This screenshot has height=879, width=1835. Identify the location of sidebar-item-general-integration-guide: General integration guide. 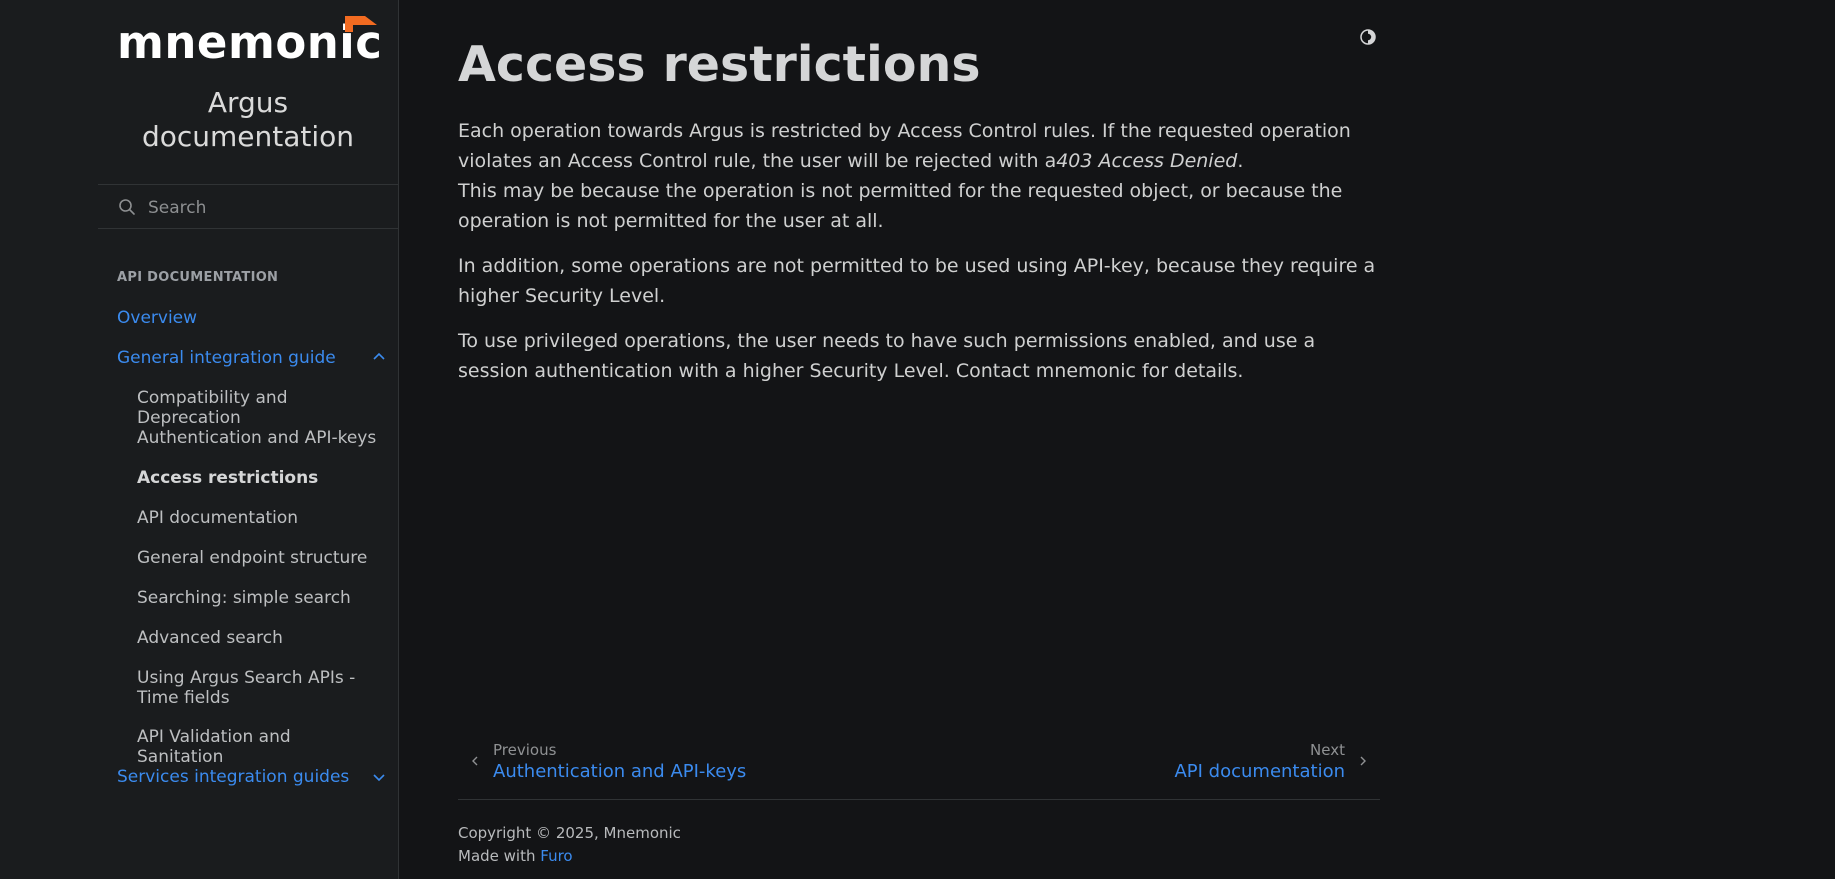
(226, 358).